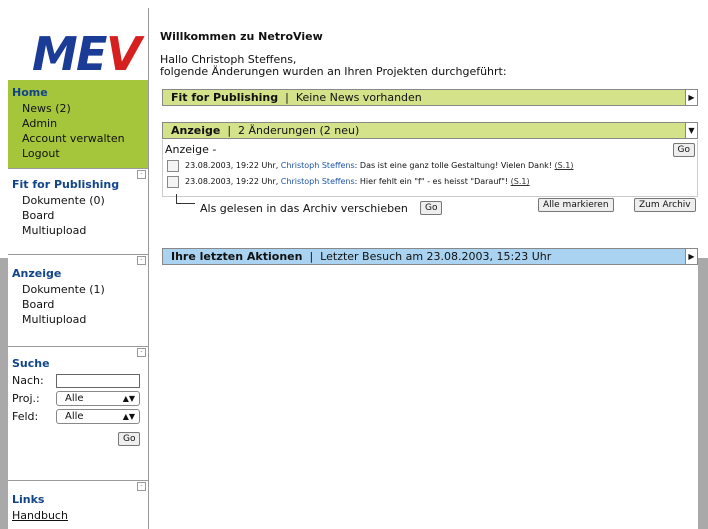 This screenshot has width=708, height=529. What do you see at coordinates (87, 54) in the screenshot?
I see `mev-logo: M E V` at bounding box center [87, 54].